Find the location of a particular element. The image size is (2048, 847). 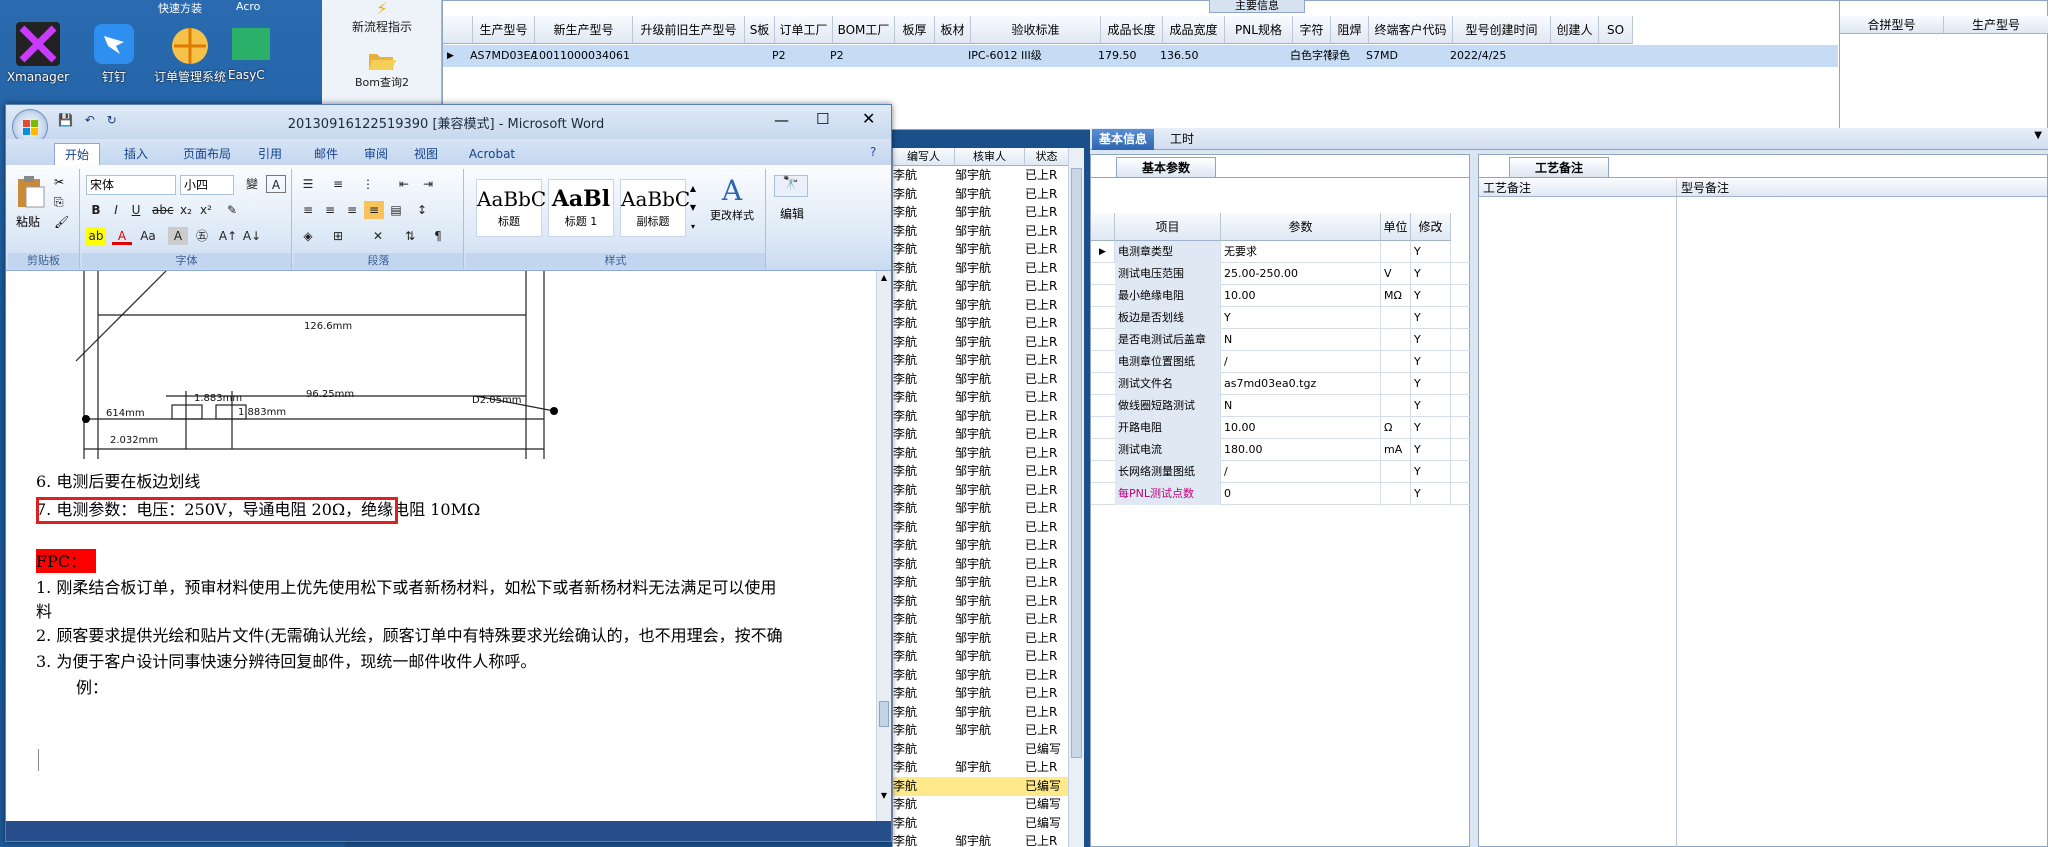

clear-format-icon: ✎ is located at coordinates (232, 210).